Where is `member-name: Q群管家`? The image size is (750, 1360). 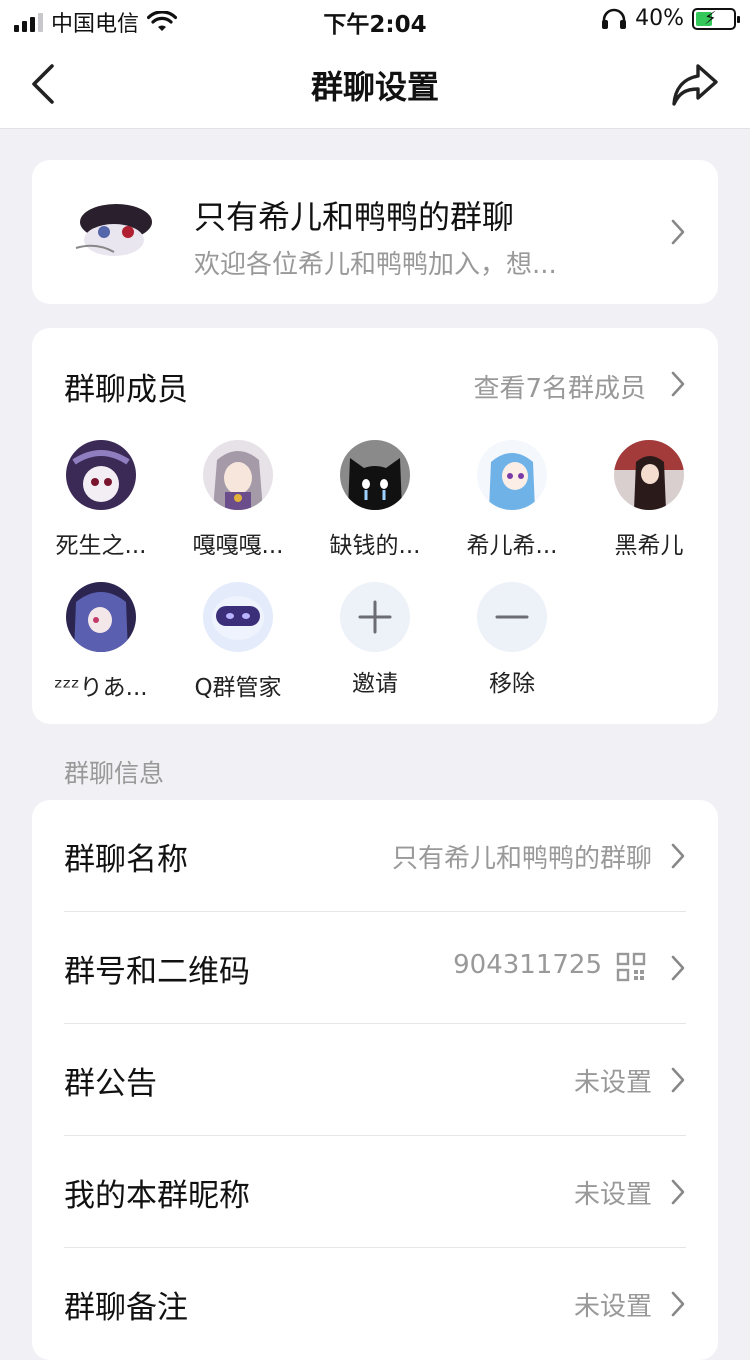
member-name: Q群管家 is located at coordinates (238, 688).